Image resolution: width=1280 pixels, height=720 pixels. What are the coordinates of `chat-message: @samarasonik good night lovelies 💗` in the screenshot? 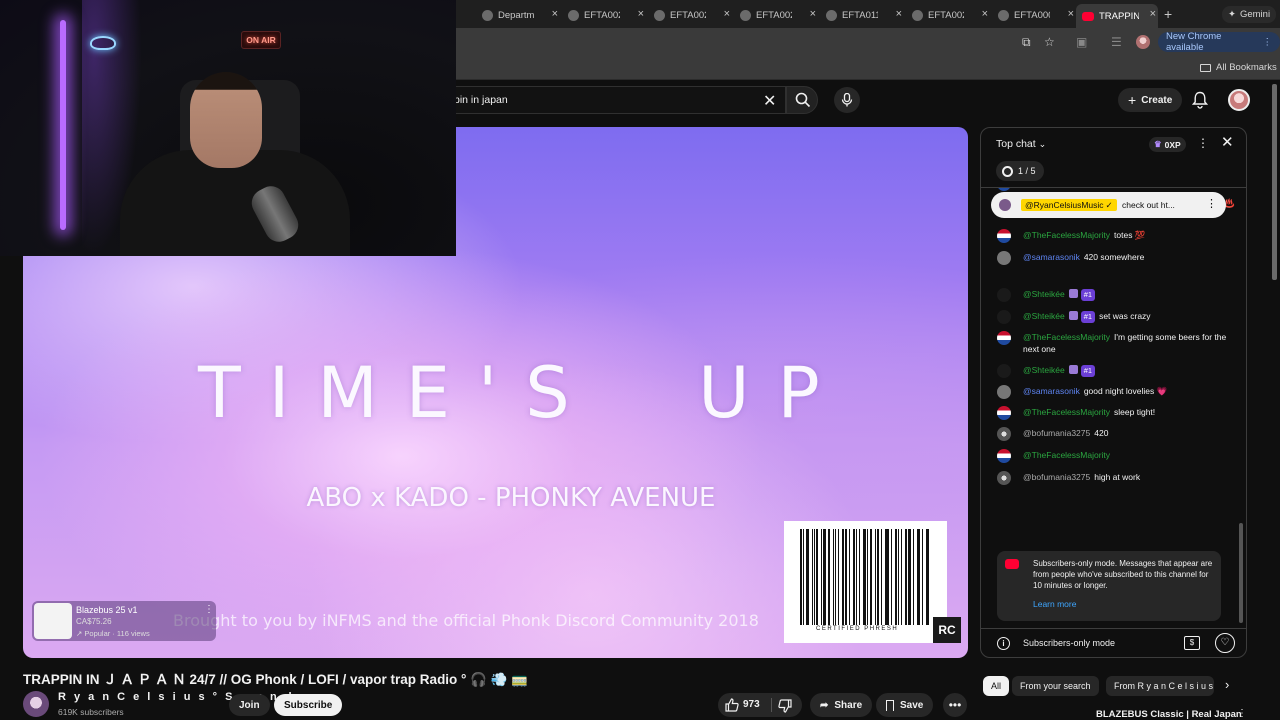 It's located at (1117, 392).